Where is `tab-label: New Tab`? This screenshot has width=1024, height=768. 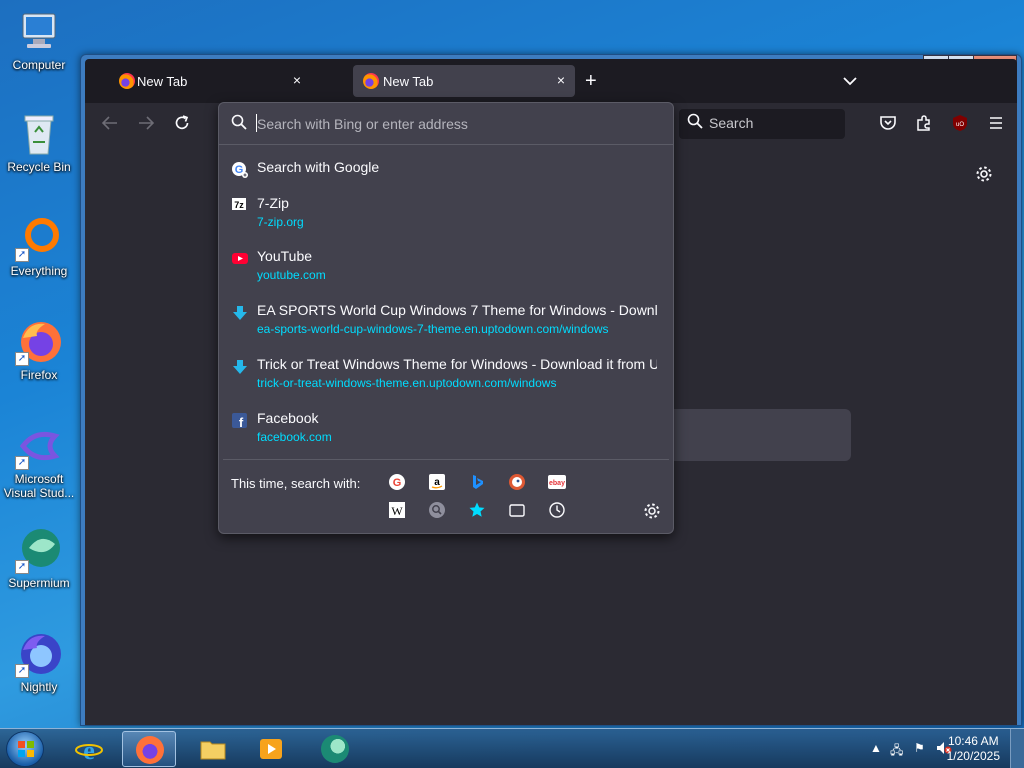 tab-label: New Tab is located at coordinates (162, 81).